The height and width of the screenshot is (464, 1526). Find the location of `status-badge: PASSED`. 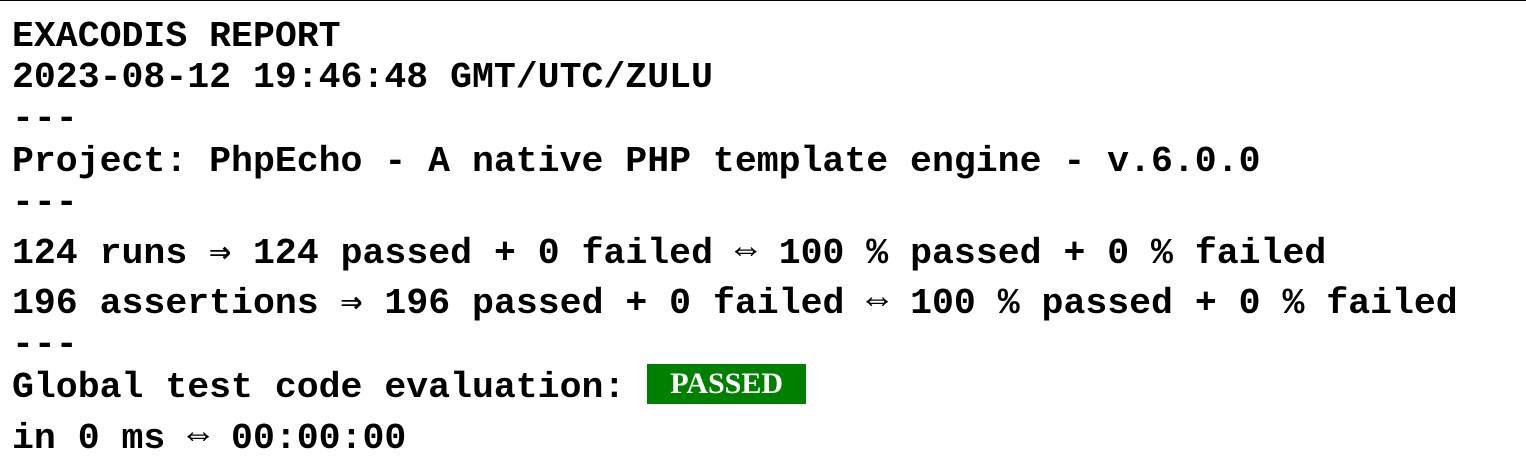

status-badge: PASSED is located at coordinates (727, 383).